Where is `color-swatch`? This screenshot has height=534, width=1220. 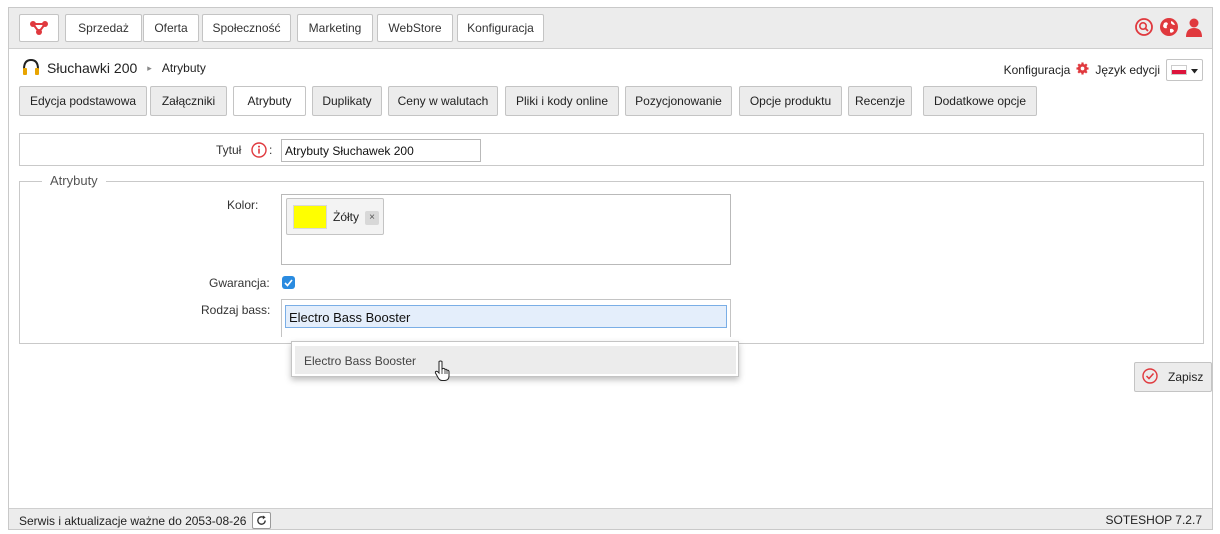 color-swatch is located at coordinates (310, 217).